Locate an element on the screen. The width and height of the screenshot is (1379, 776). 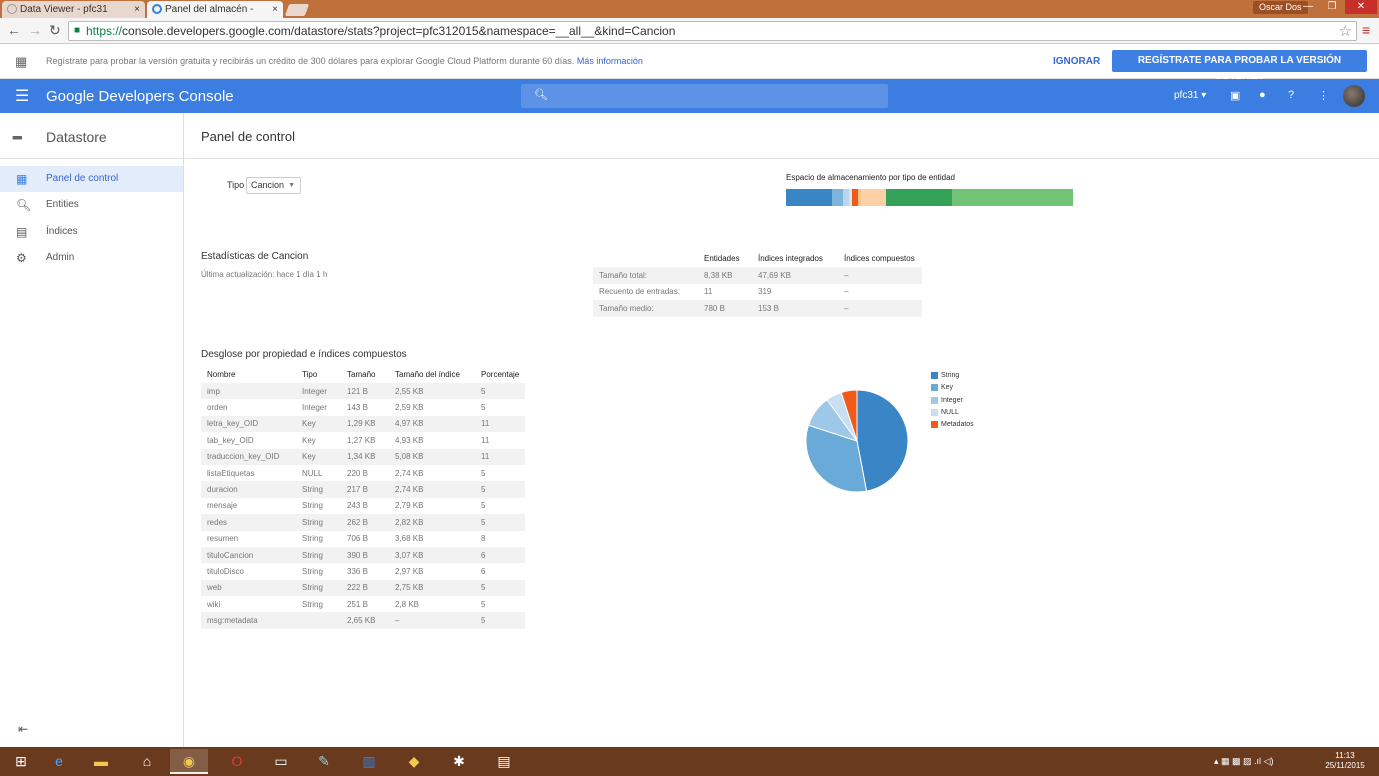
avatar is located at coordinates (1354, 96).